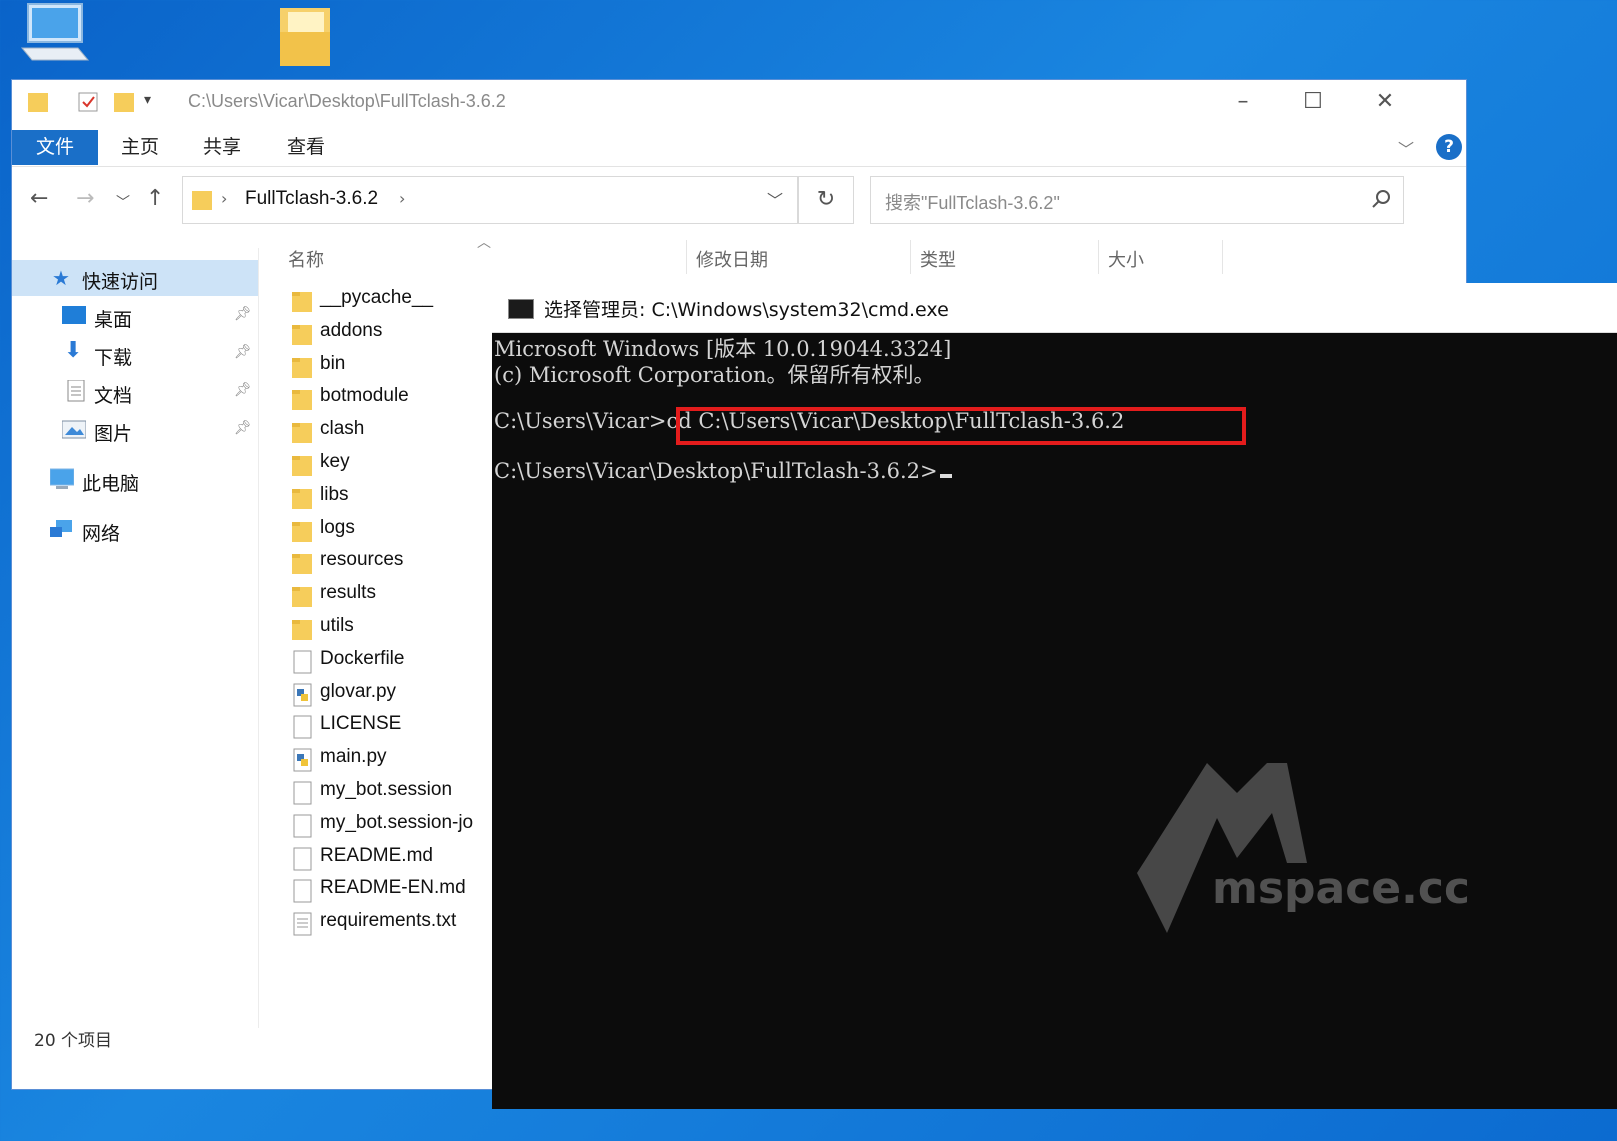 The width and height of the screenshot is (1617, 1141). I want to click on file-name: key, so click(335, 461).